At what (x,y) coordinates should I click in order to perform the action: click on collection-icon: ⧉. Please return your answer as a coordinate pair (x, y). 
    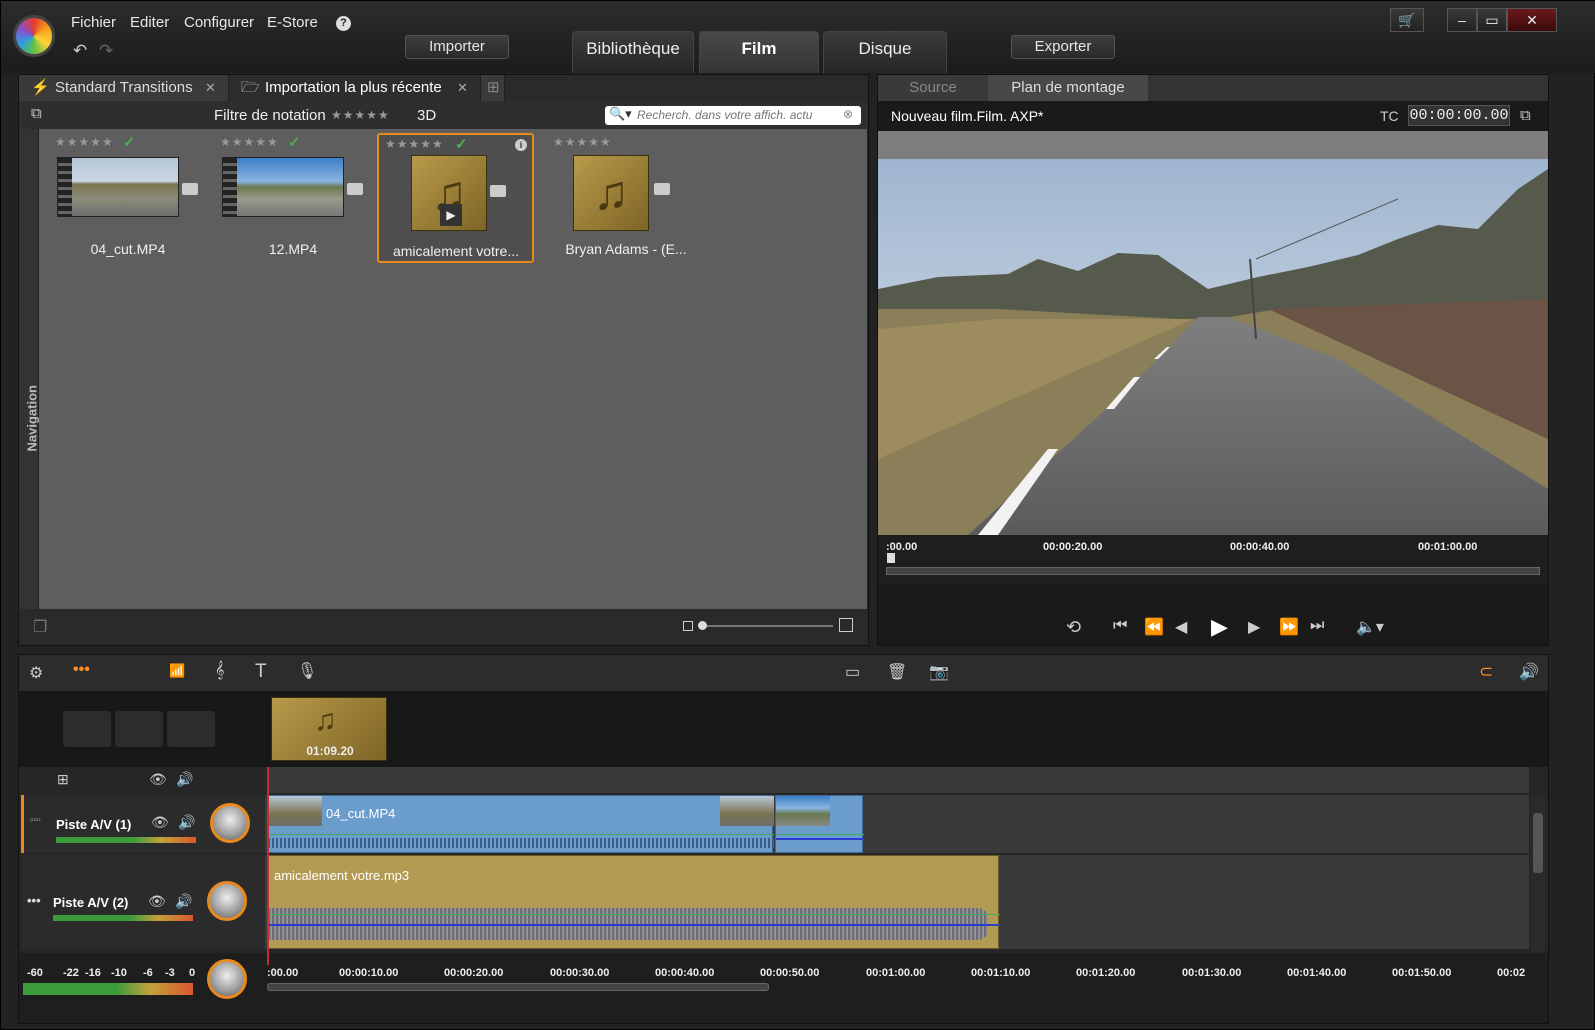
    Looking at the image, I should click on (36, 113).